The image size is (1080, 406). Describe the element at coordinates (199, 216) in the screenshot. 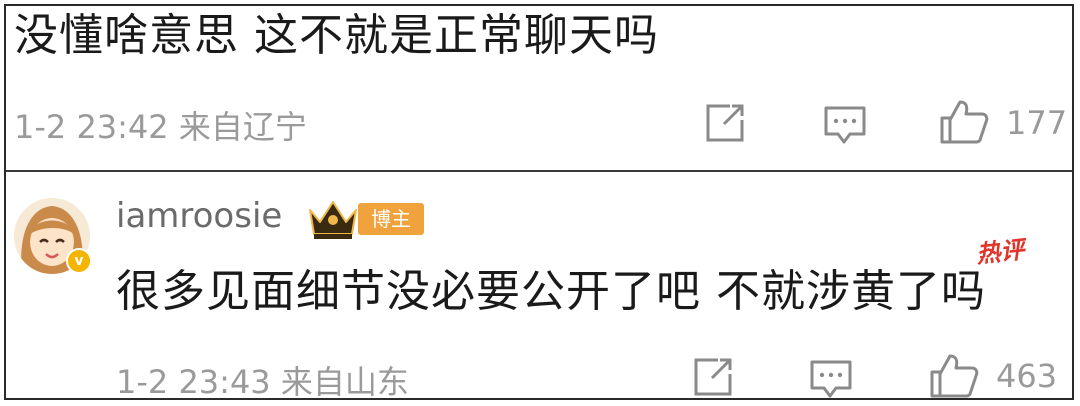

I see `username: iamroosie` at that location.